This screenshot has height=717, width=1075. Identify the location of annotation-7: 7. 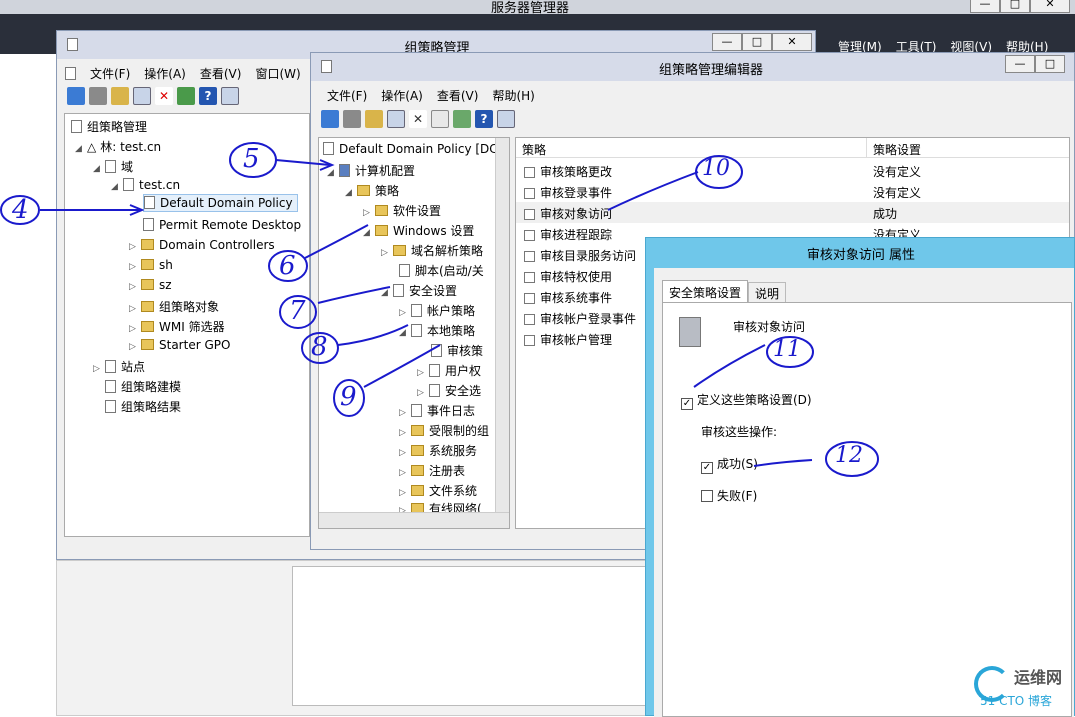
(297, 311).